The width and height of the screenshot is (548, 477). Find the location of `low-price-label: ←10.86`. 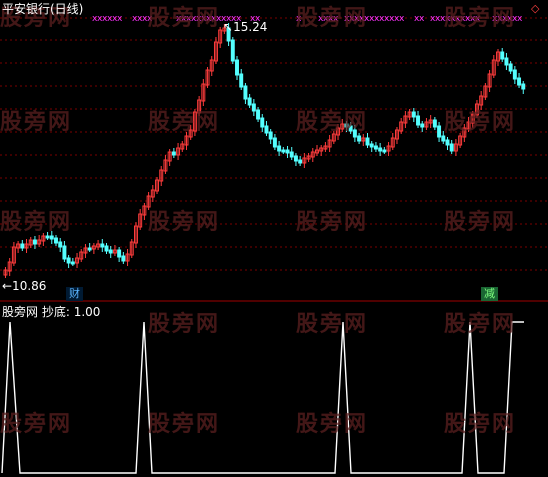

low-price-label: ←10.86 is located at coordinates (24, 286).